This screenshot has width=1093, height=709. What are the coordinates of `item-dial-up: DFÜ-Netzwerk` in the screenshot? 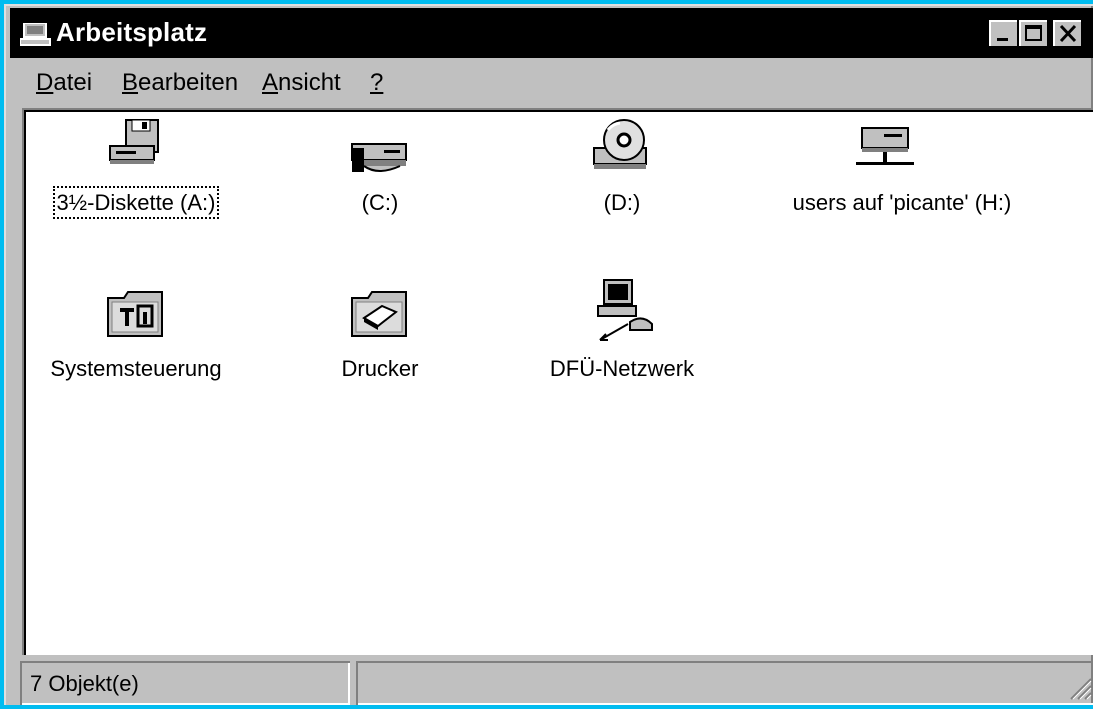 It's located at (622, 343).